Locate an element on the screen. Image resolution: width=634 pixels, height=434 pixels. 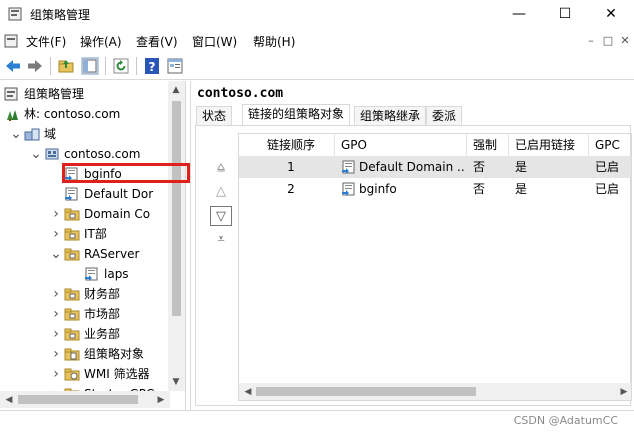
show-hide-tree-icon is located at coordinates (90, 66).